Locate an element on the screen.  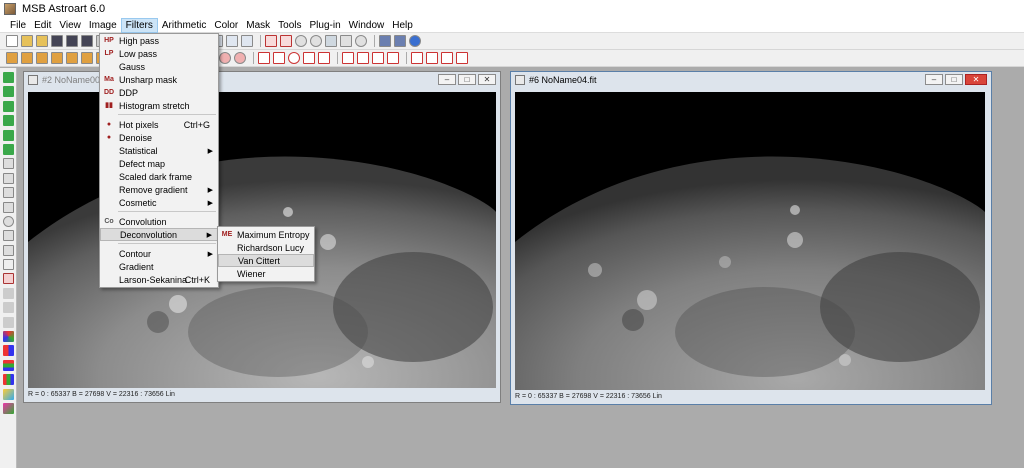
menu-item-histogram-stretch: ▮▮ Histogram stretch is located at coordinates (159, 105).